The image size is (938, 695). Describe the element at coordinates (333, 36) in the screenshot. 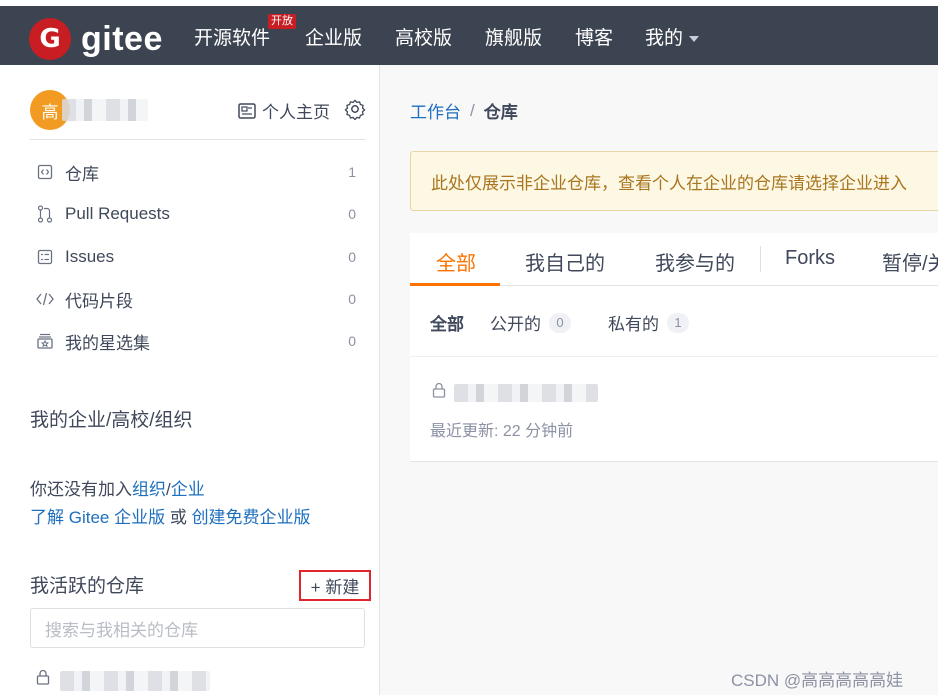

I see `nav-enterprise: 企业版` at that location.